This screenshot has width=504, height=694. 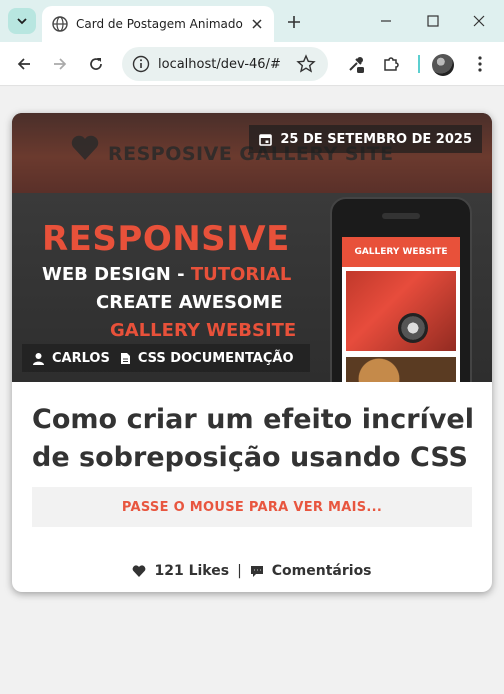 I want to click on meta-badge: CARLOS CSS DOCUMENTAÇÃO, so click(x=166, y=358).